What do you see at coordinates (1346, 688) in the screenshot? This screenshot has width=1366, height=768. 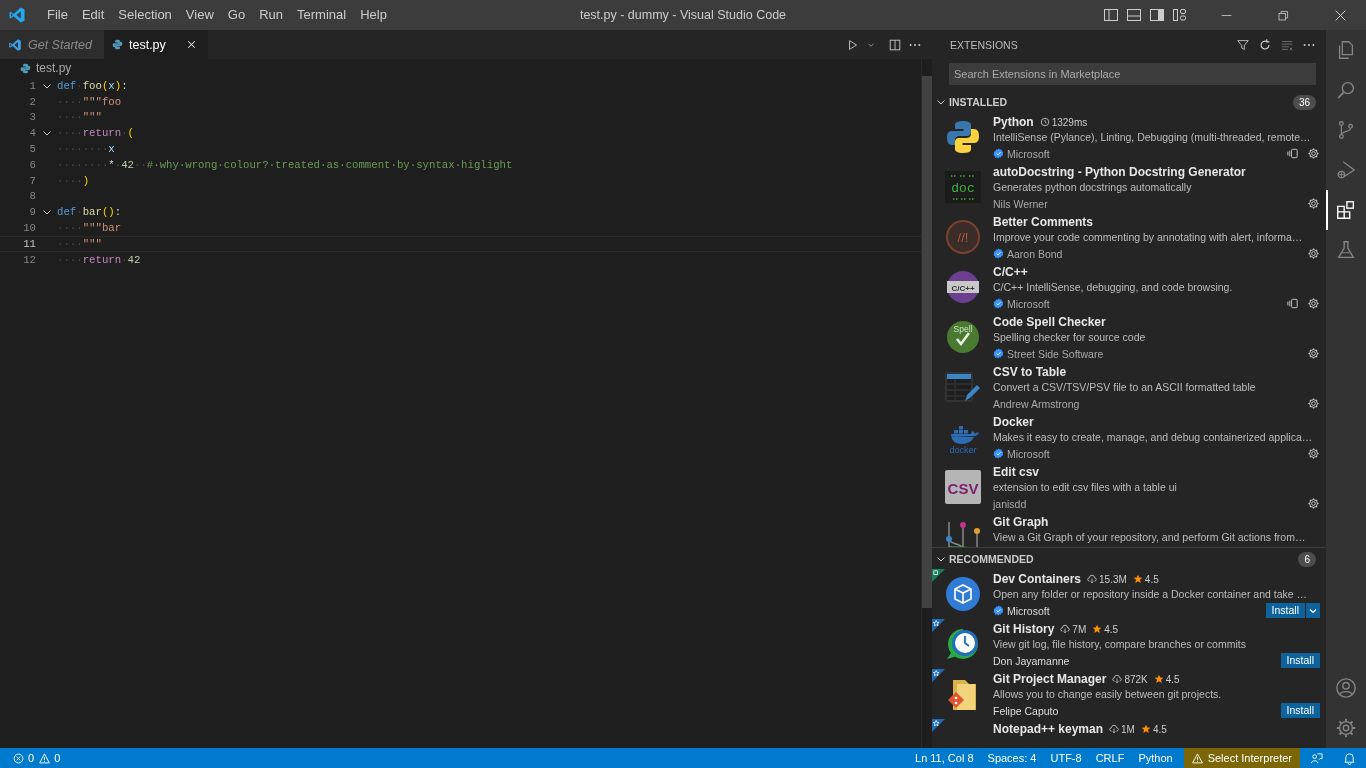 I see `account-icon` at bounding box center [1346, 688].